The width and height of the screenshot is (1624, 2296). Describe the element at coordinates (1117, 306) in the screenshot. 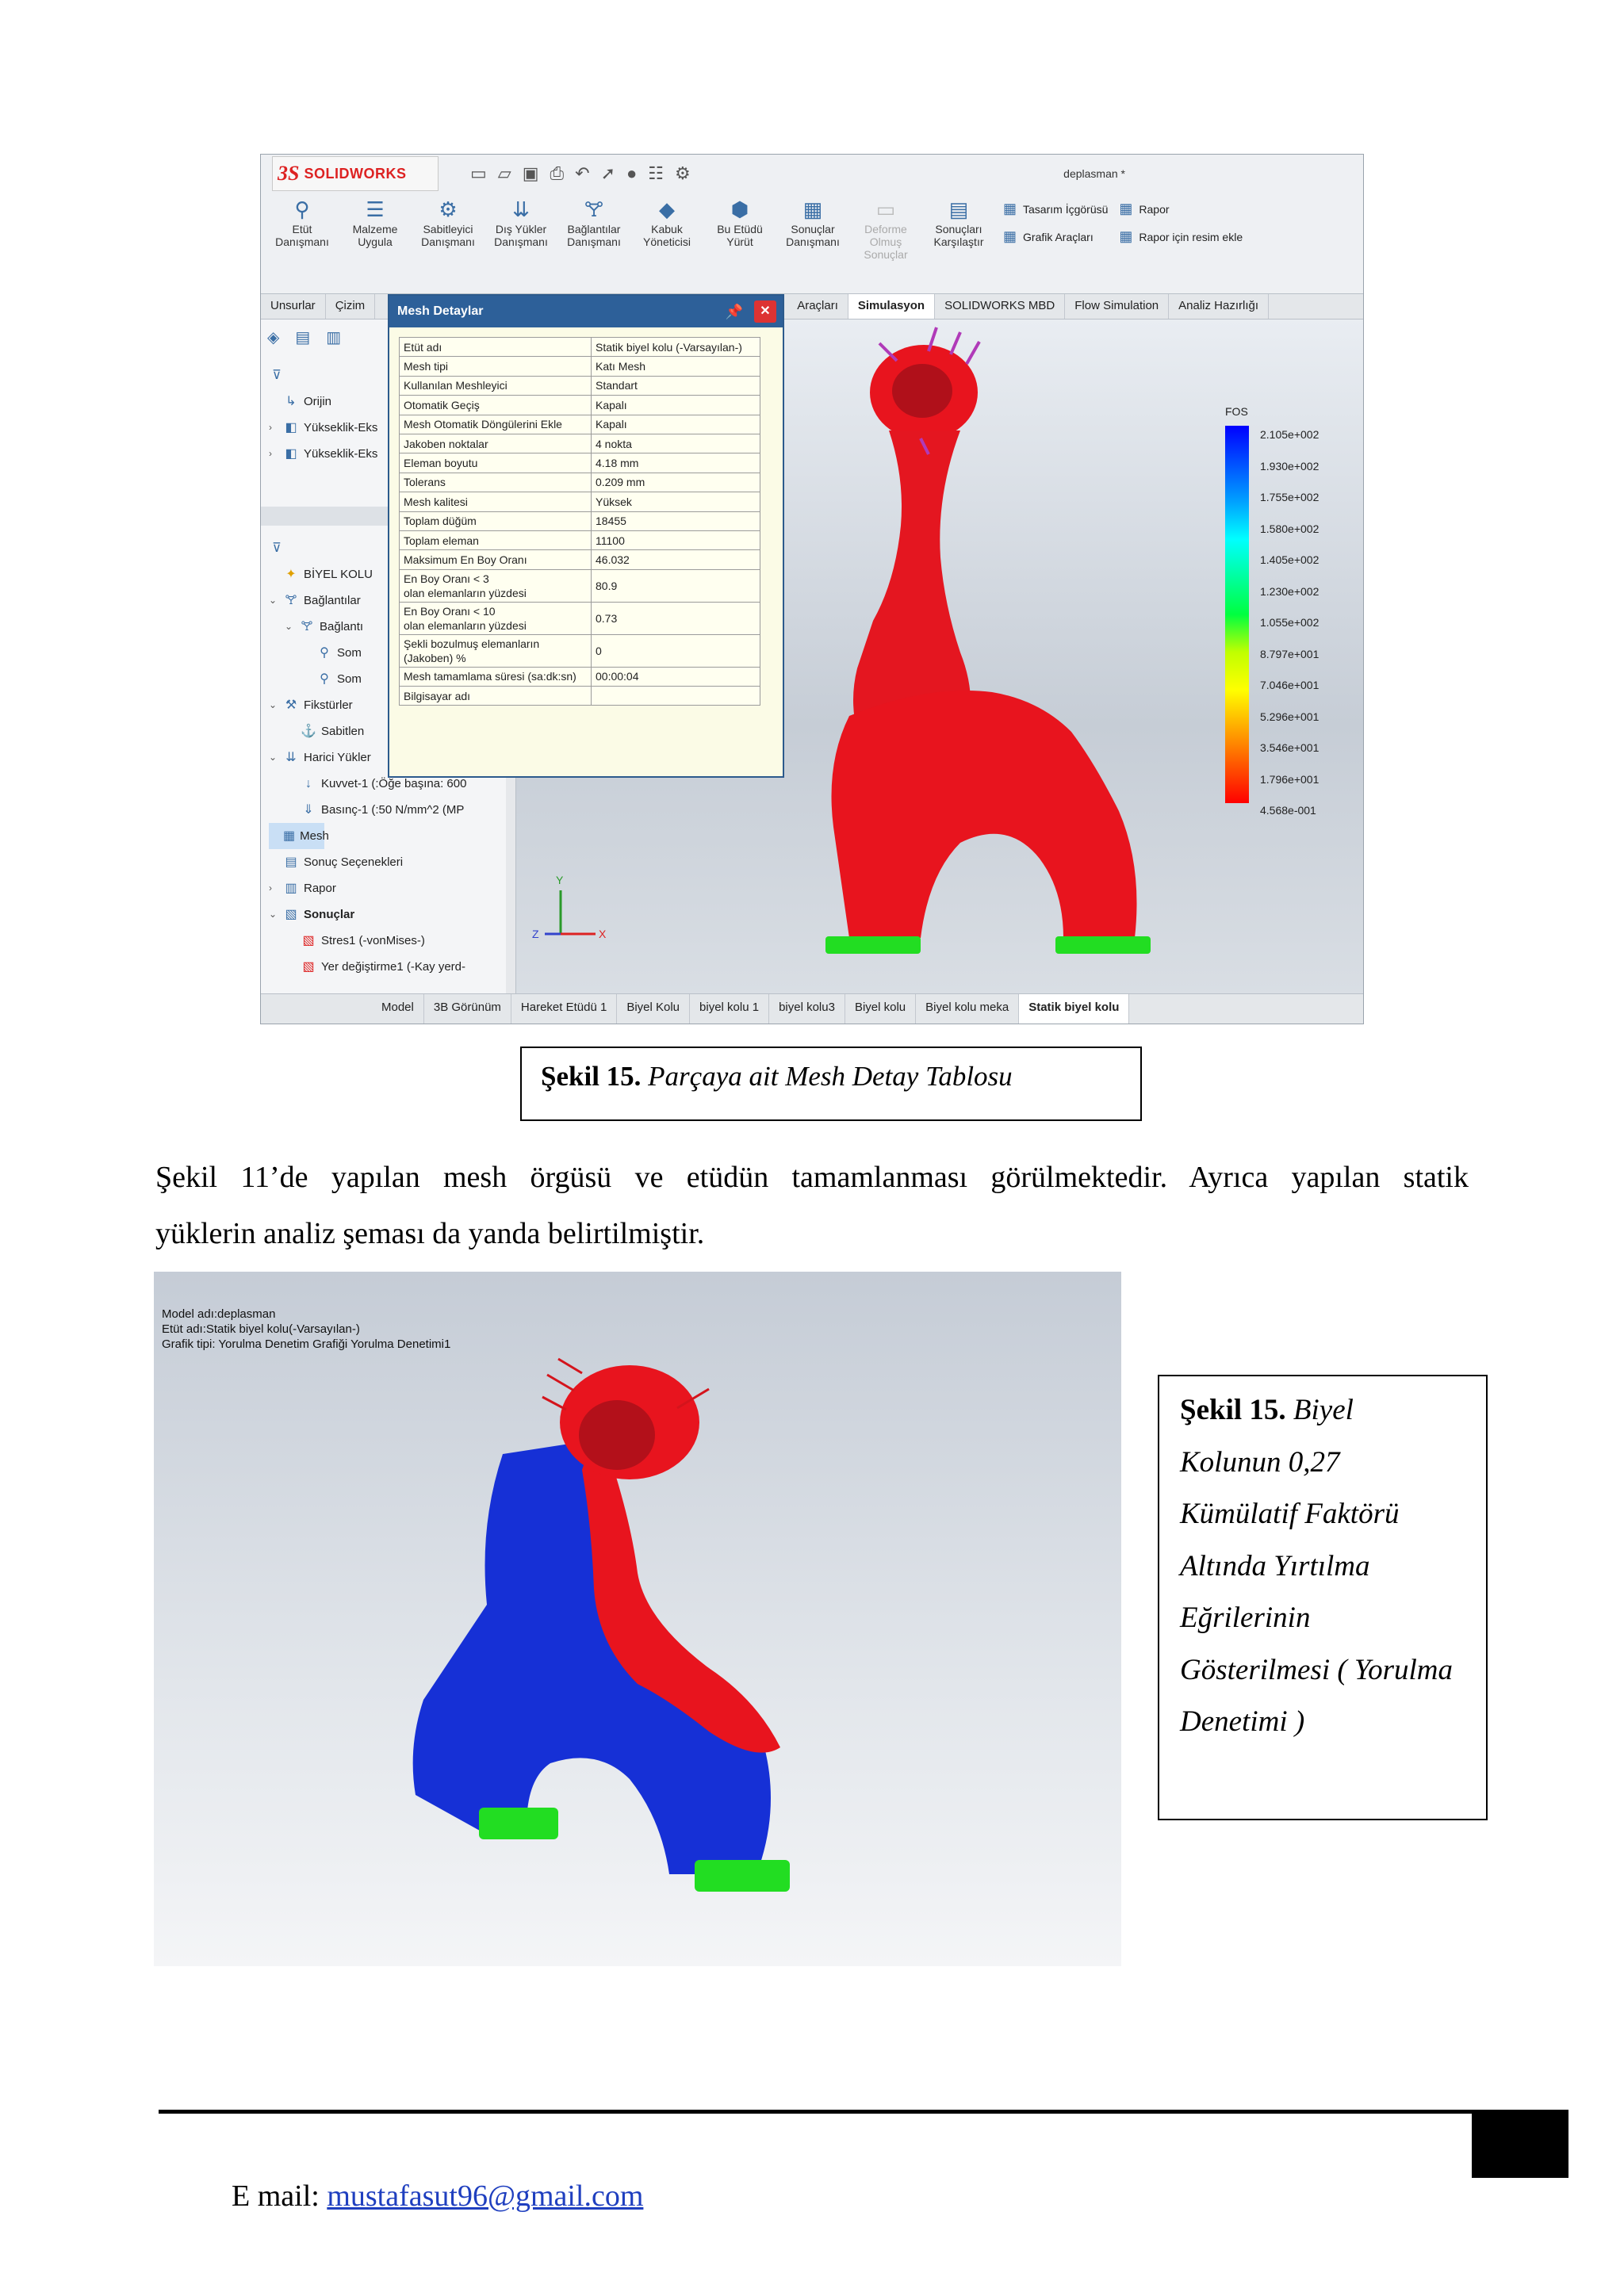

I see `command-tab: Flow Simulation` at that location.